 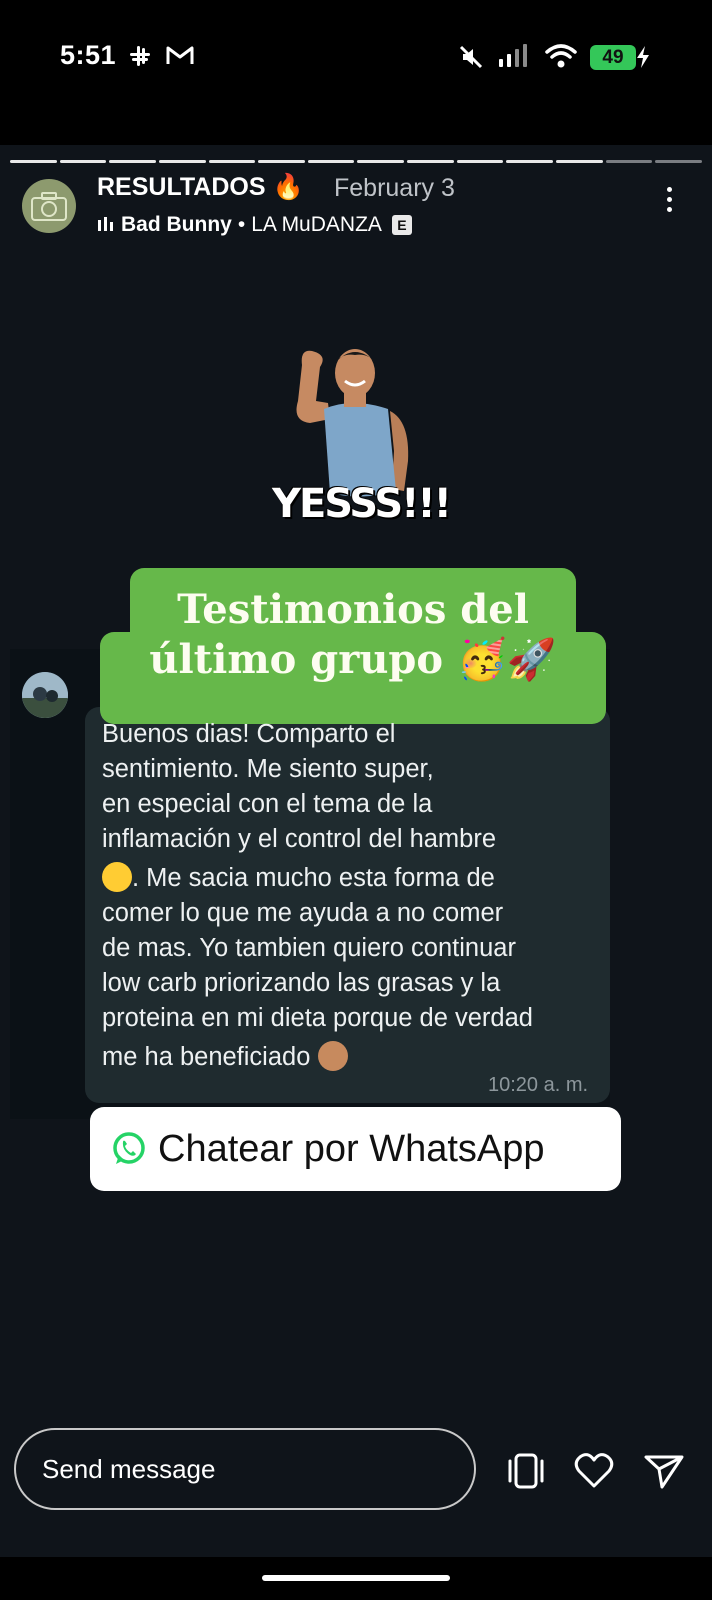 I want to click on message-line-with-emoji: . Me sacia mucho esta forma de, so click(x=352, y=878).